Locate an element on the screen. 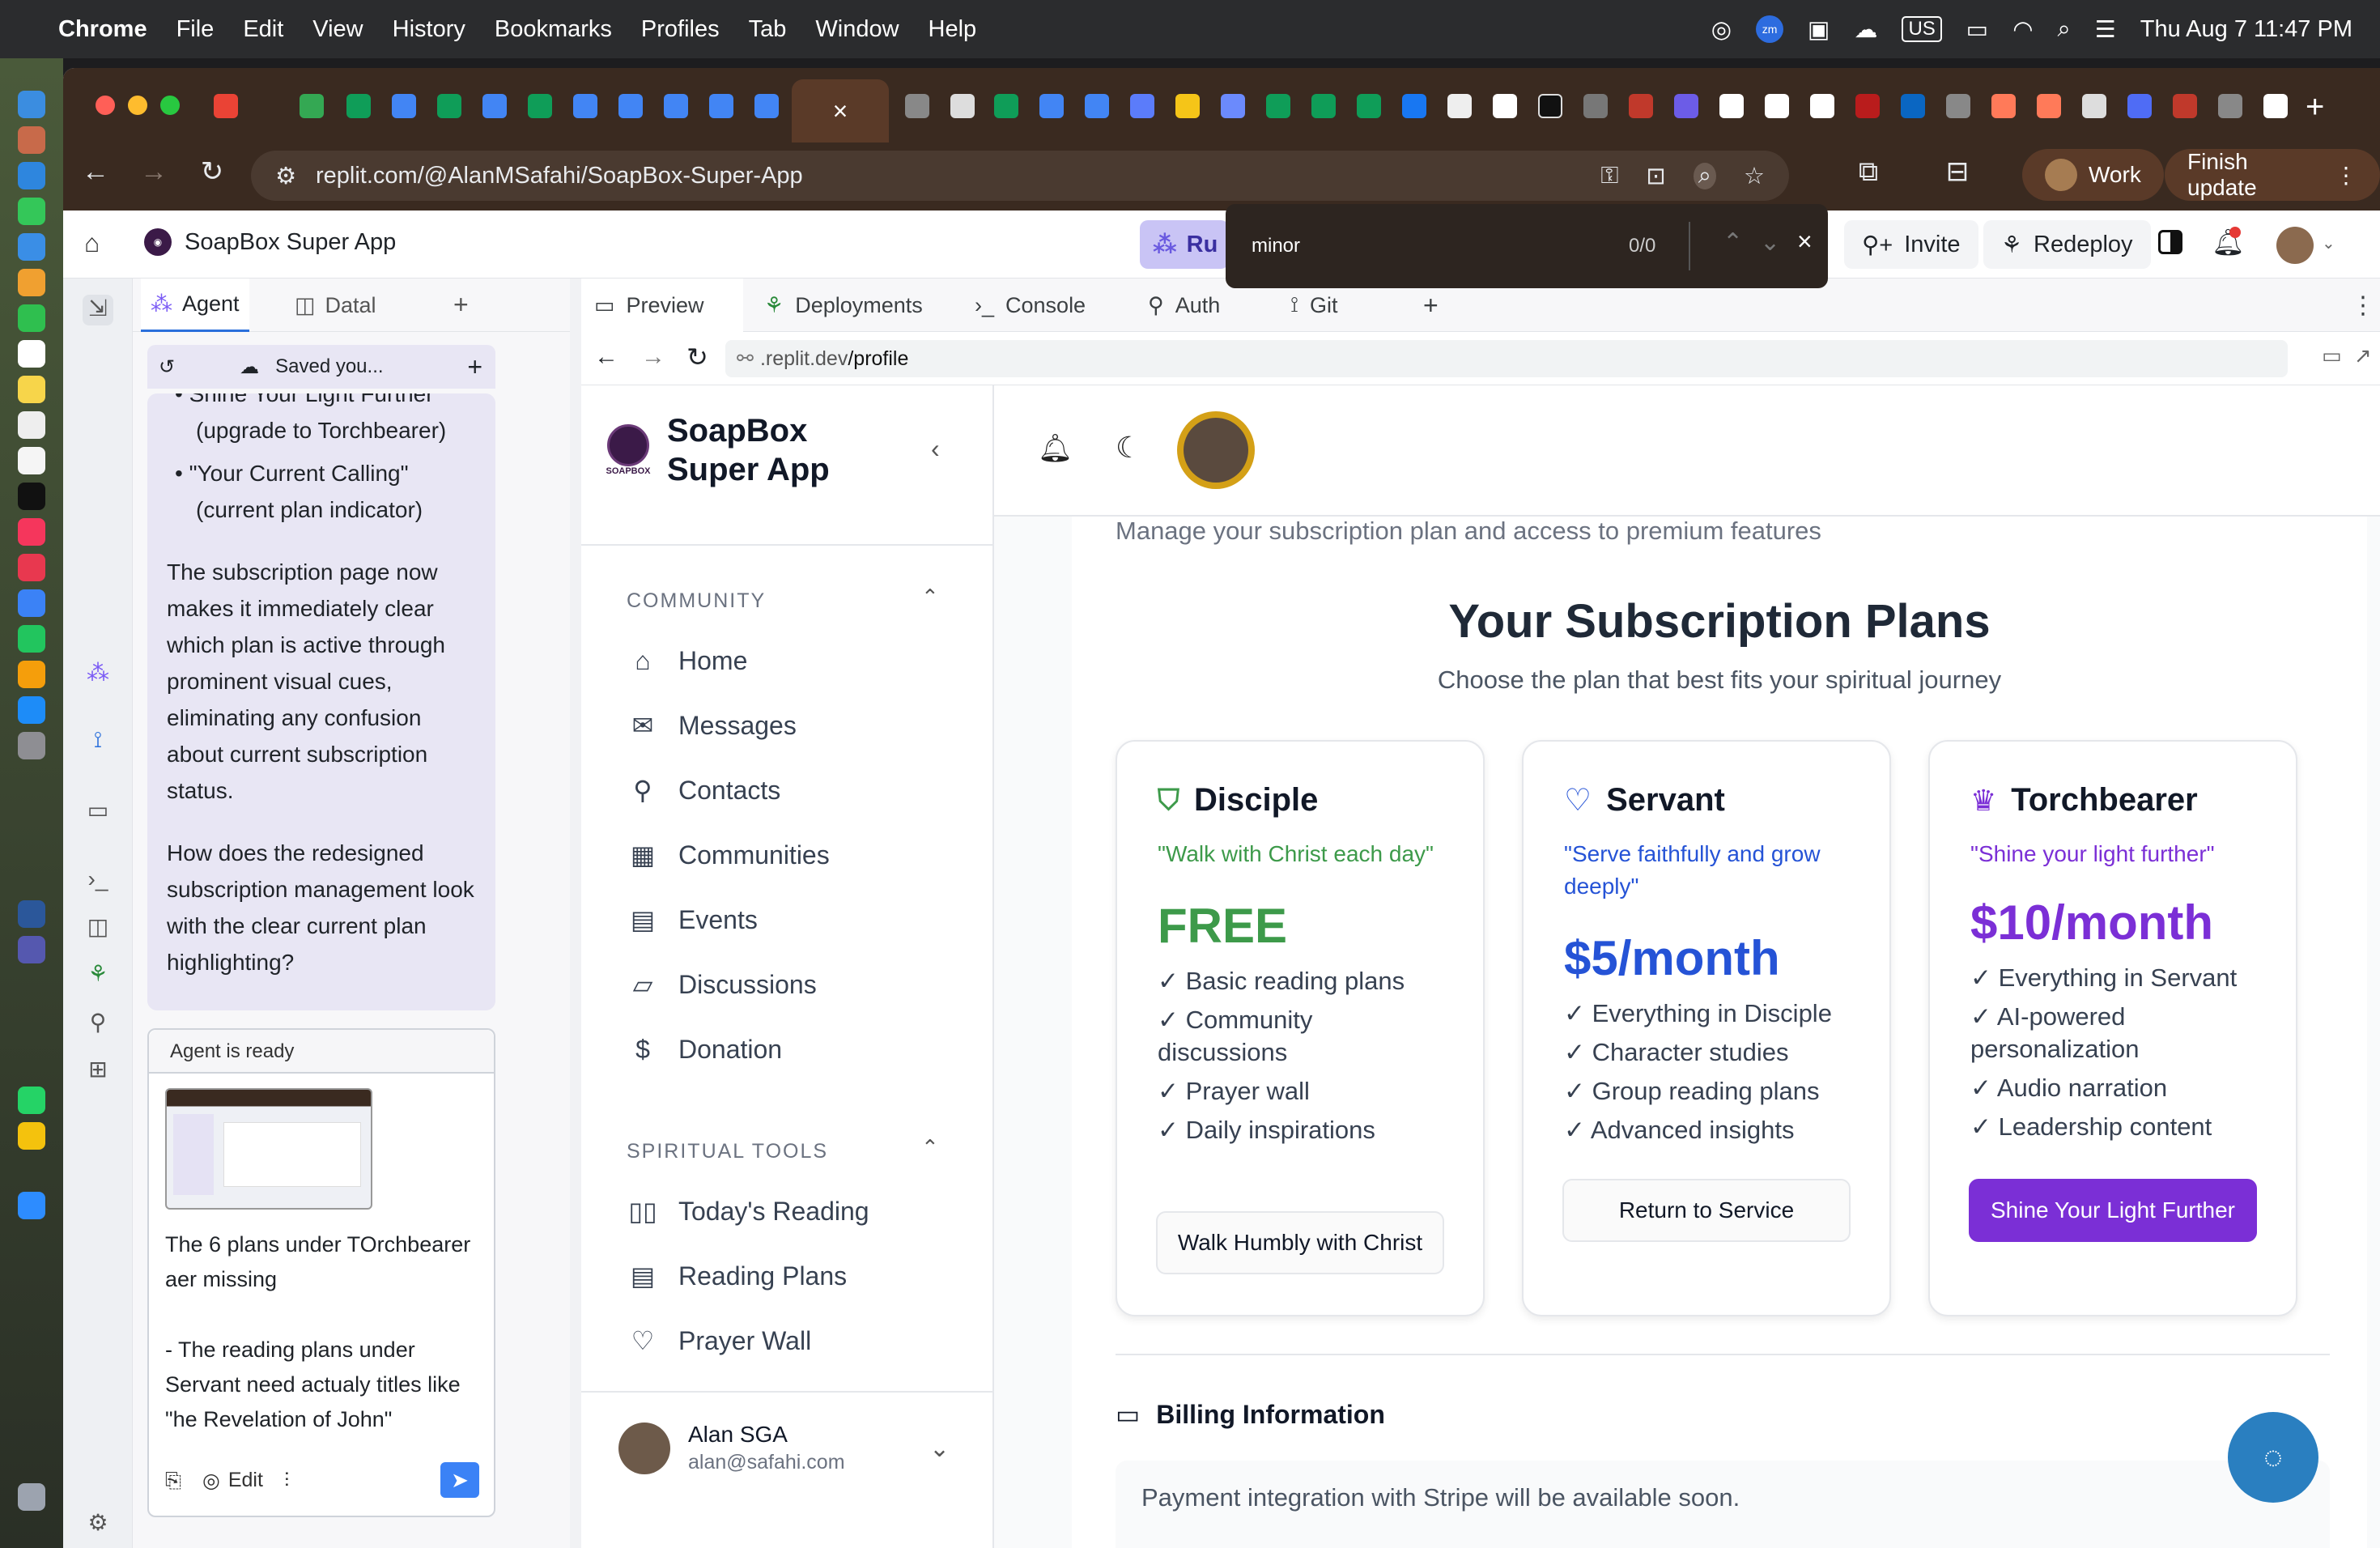 The width and height of the screenshot is (2380, 1548). menubar-clock: Thu Aug 7 11:47 PM is located at coordinates (2246, 29).